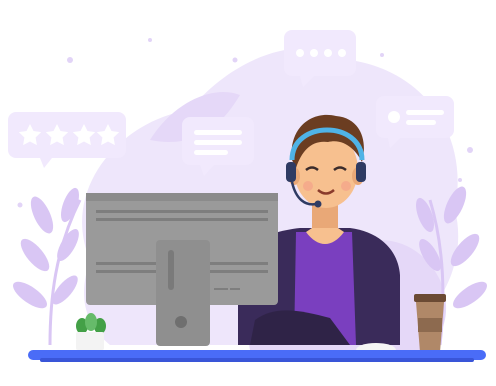 This screenshot has height=386, width=496. Describe the element at coordinates (183, 293) in the screenshot. I see `computer-tower` at that location.